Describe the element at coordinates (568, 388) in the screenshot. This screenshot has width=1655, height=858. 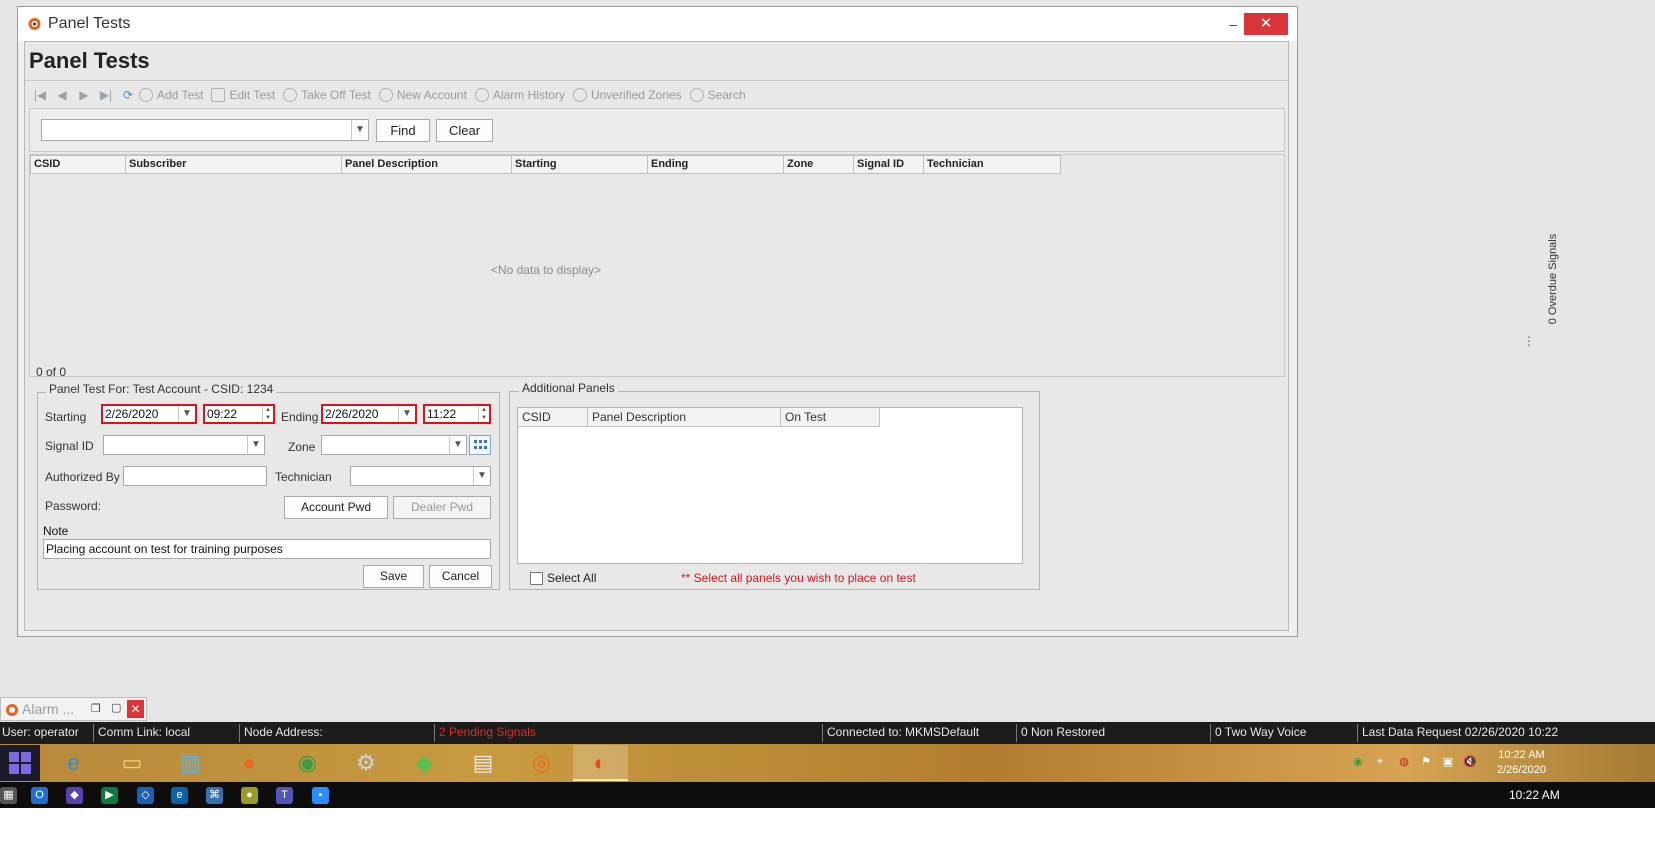
I see `additional-panels-legend: Additional Panels` at that location.